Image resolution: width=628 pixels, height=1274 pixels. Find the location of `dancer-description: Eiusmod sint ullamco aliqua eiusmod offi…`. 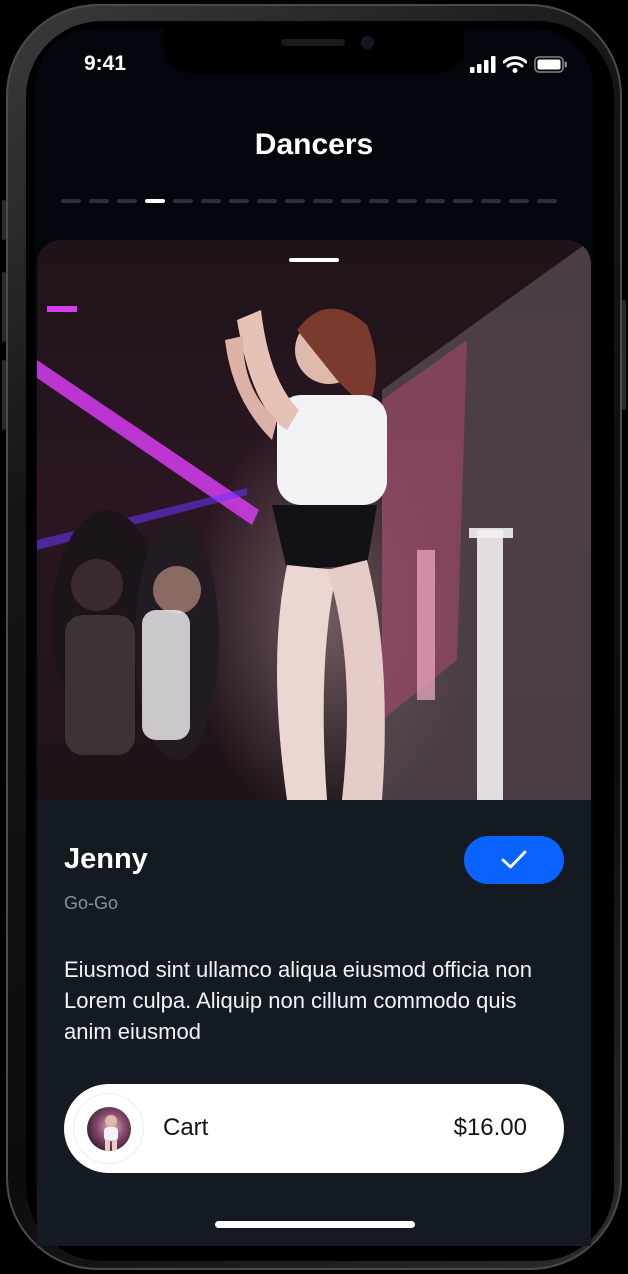

dancer-description: Eiusmod sint ullamco aliqua eiusmod offi… is located at coordinates (298, 1000).